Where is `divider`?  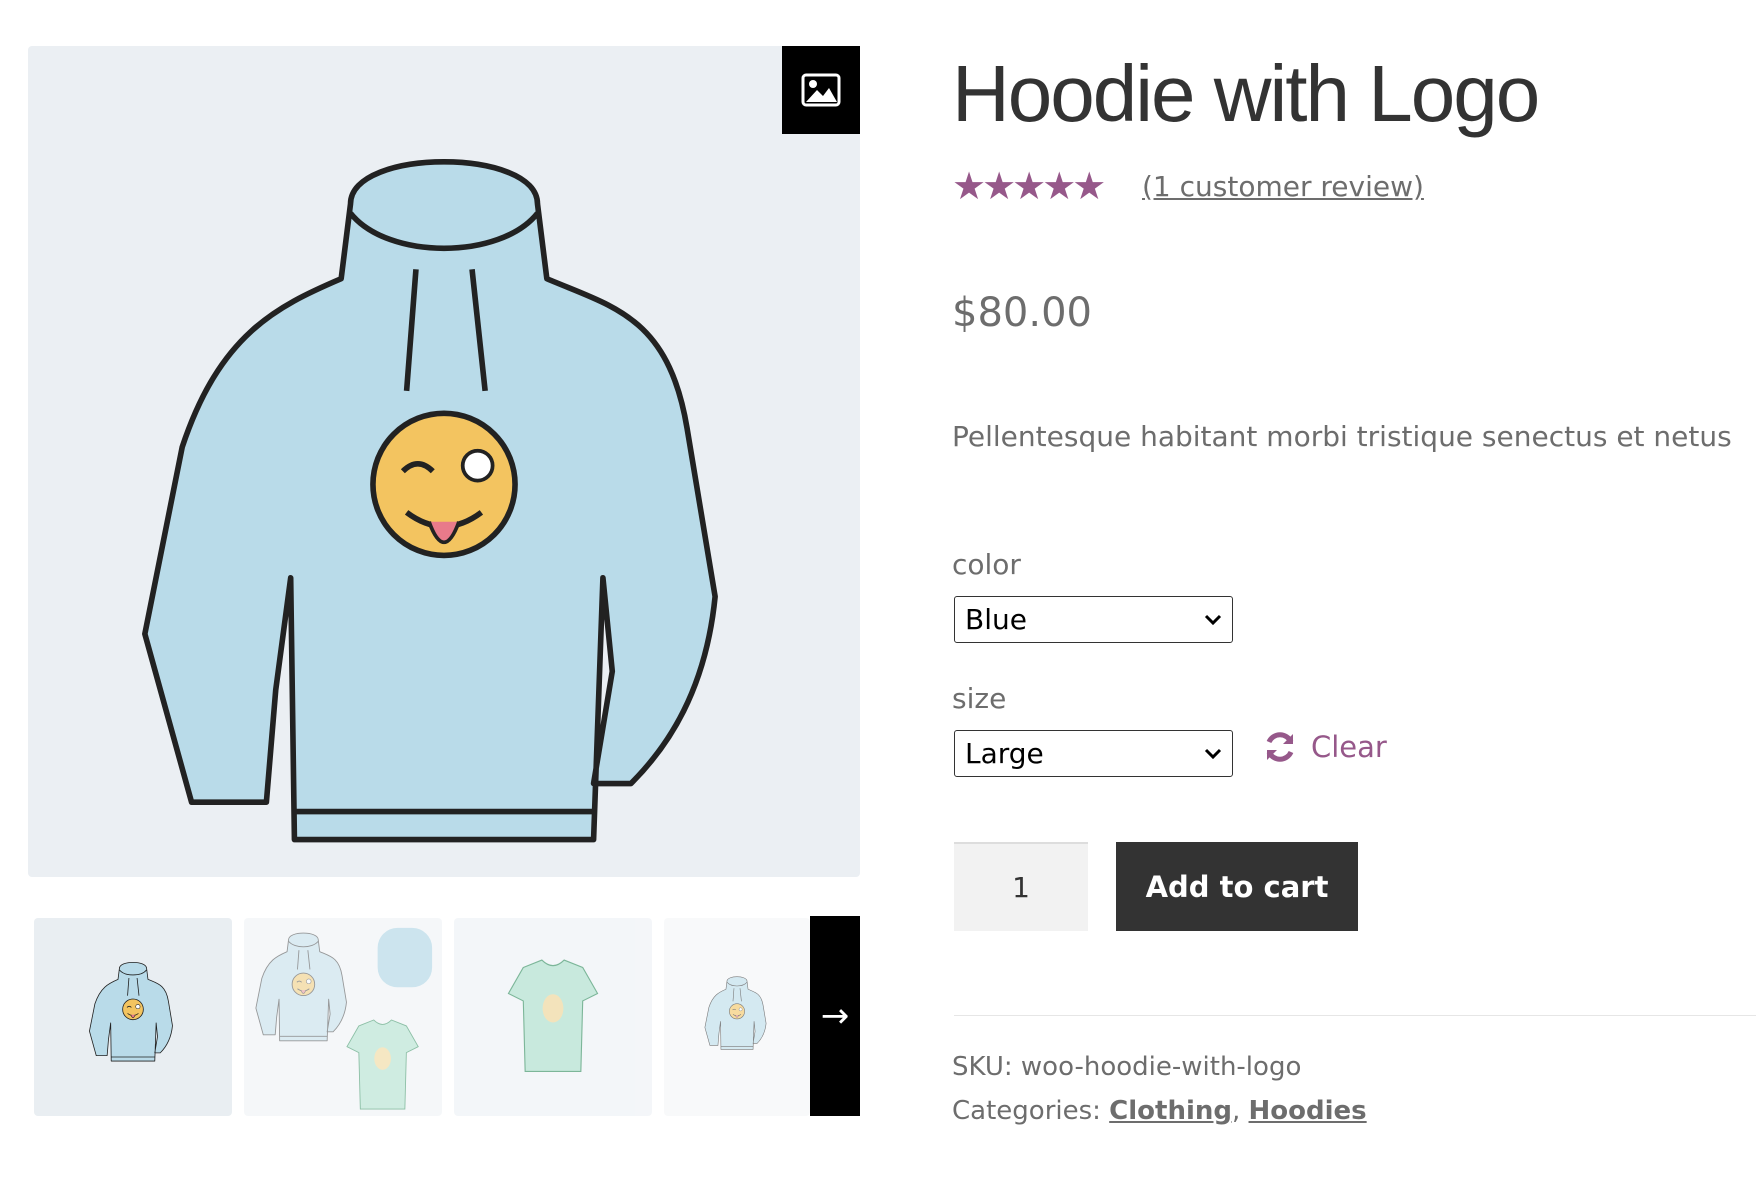
divider is located at coordinates (1355, 1015).